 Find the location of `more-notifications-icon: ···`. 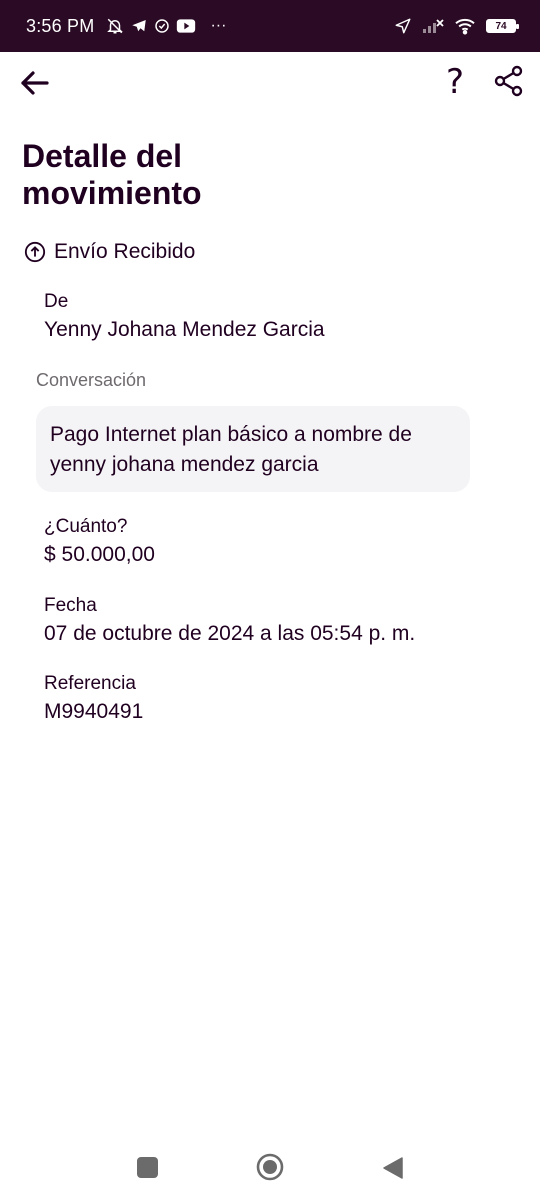

more-notifications-icon: ··· is located at coordinates (218, 25).